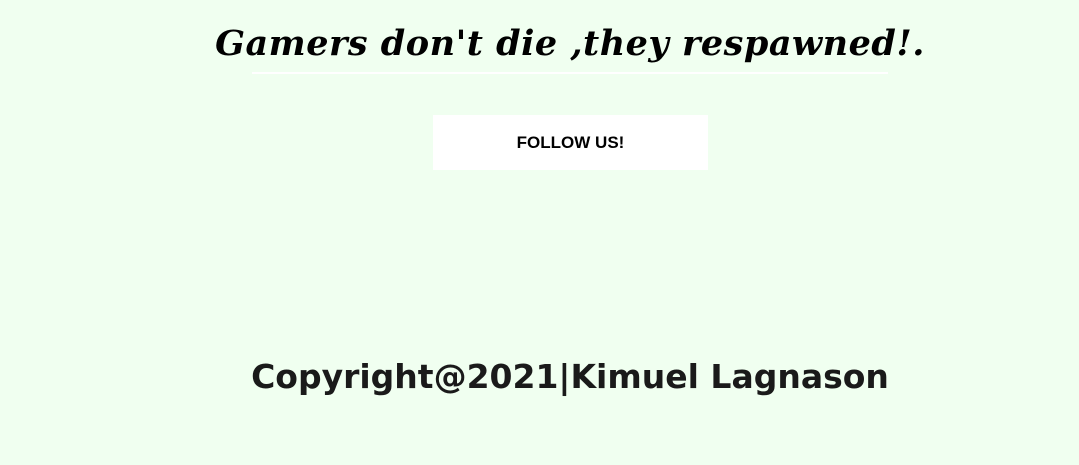 Image resolution: width=1079 pixels, height=465 pixels. Describe the element at coordinates (570, 376) in the screenshot. I see `copyright-footer: Copyright@2021|Kimuel Lagnason` at that location.